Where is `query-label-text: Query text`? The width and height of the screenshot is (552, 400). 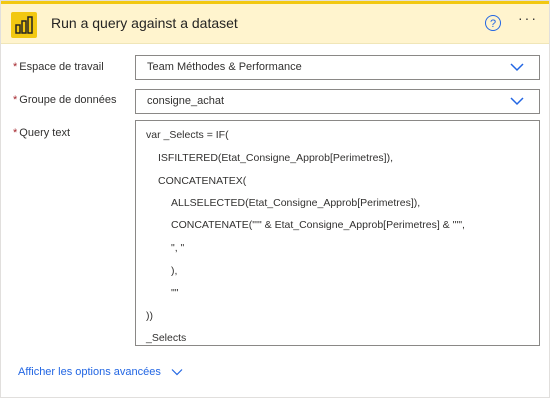 query-label-text: Query text is located at coordinates (45, 133).